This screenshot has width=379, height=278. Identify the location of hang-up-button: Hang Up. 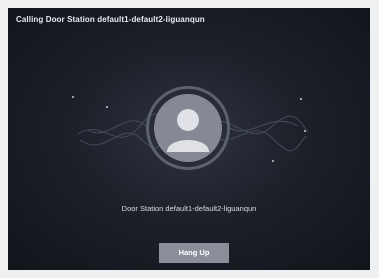
(194, 253).